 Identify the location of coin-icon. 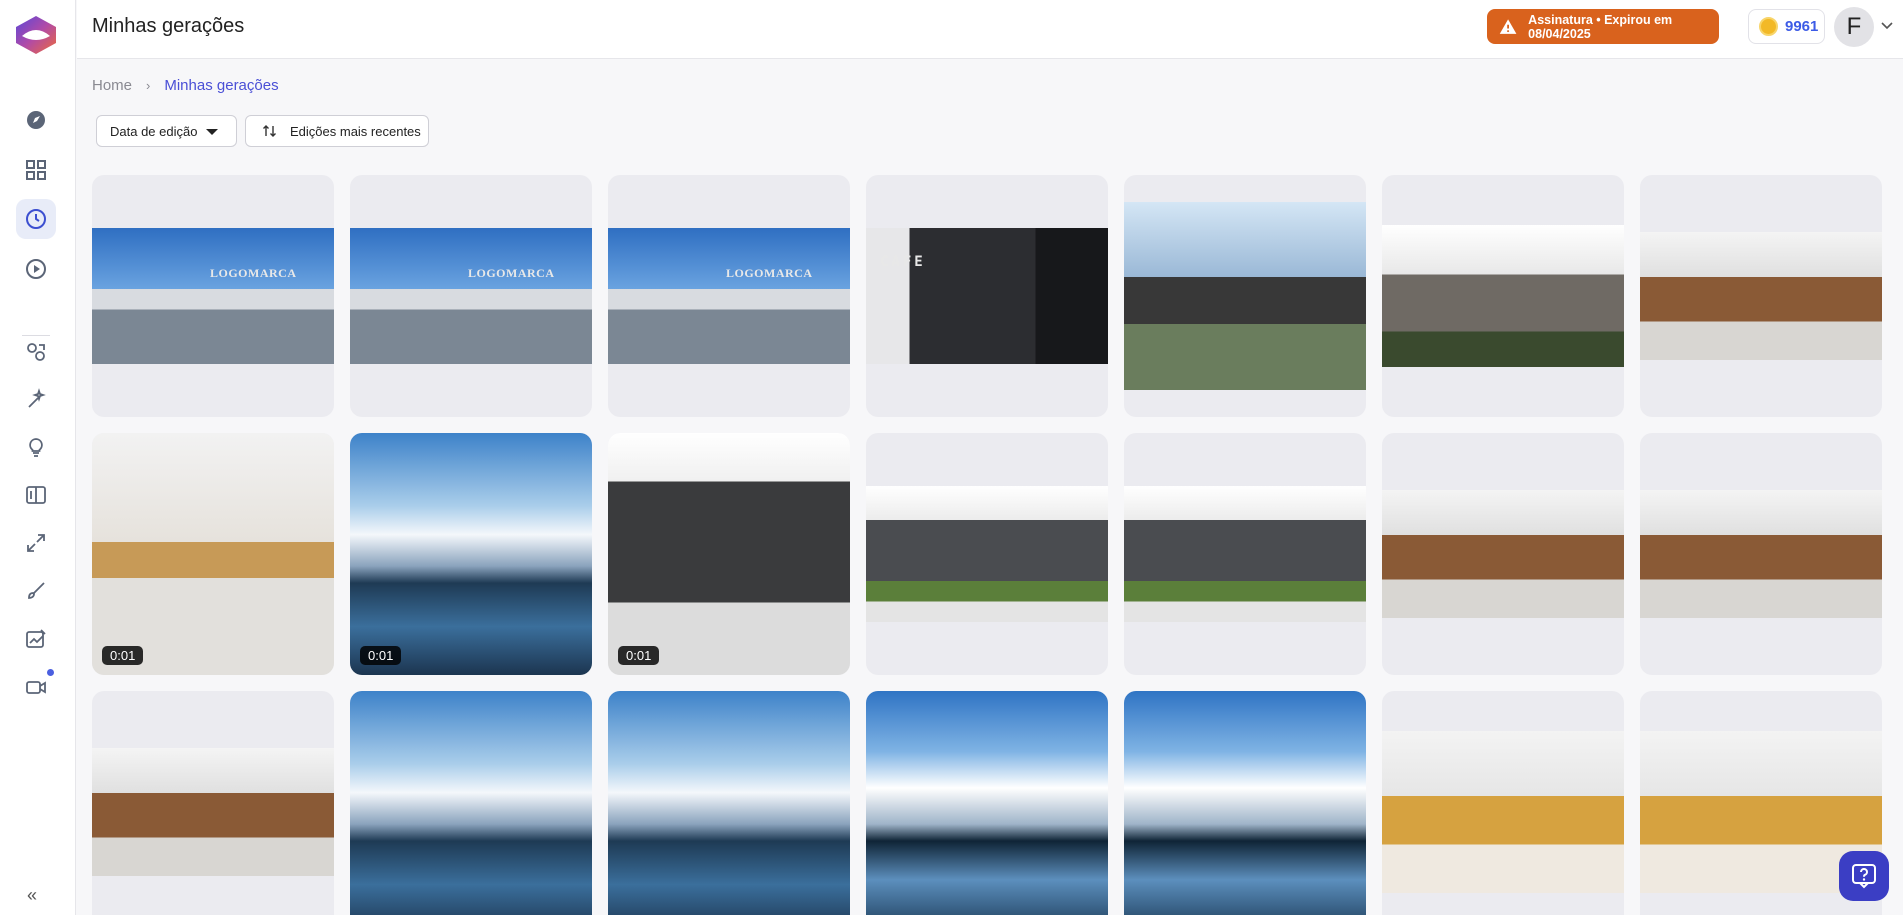
(1768, 26).